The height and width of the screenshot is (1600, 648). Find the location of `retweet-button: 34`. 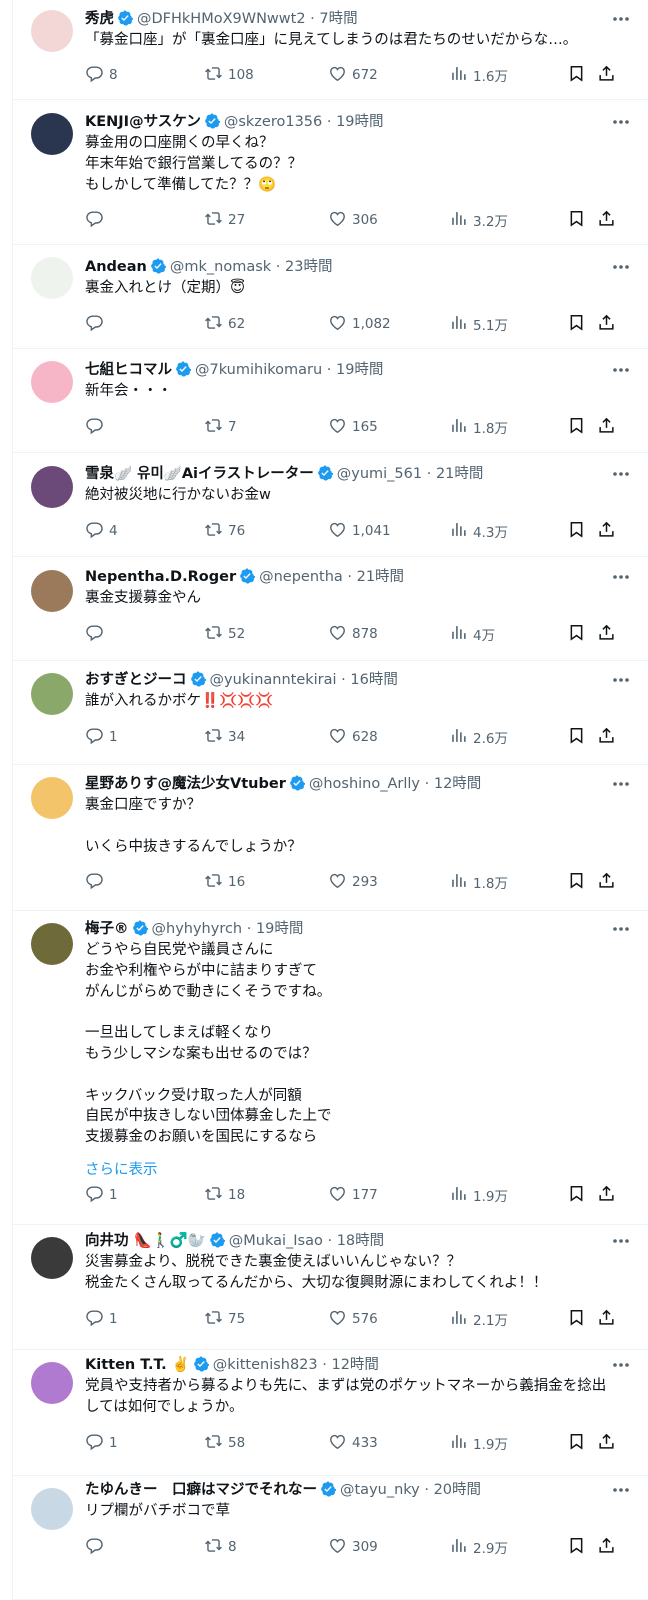

retweet-button: 34 is located at coordinates (224, 737).